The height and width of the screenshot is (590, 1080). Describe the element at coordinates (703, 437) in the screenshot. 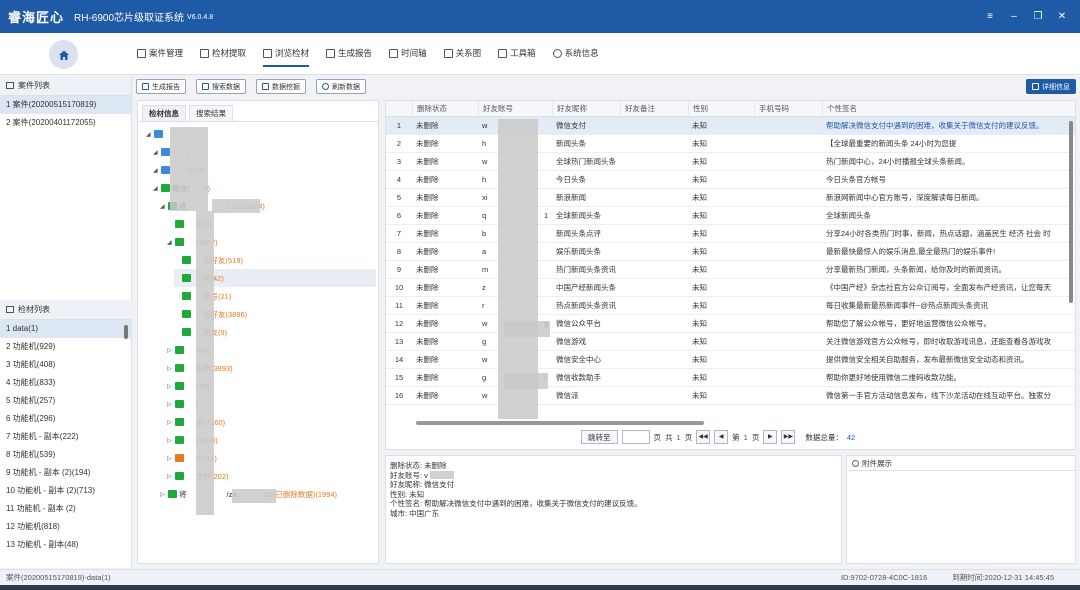

I see `first-page-icon: ◀◀` at that location.